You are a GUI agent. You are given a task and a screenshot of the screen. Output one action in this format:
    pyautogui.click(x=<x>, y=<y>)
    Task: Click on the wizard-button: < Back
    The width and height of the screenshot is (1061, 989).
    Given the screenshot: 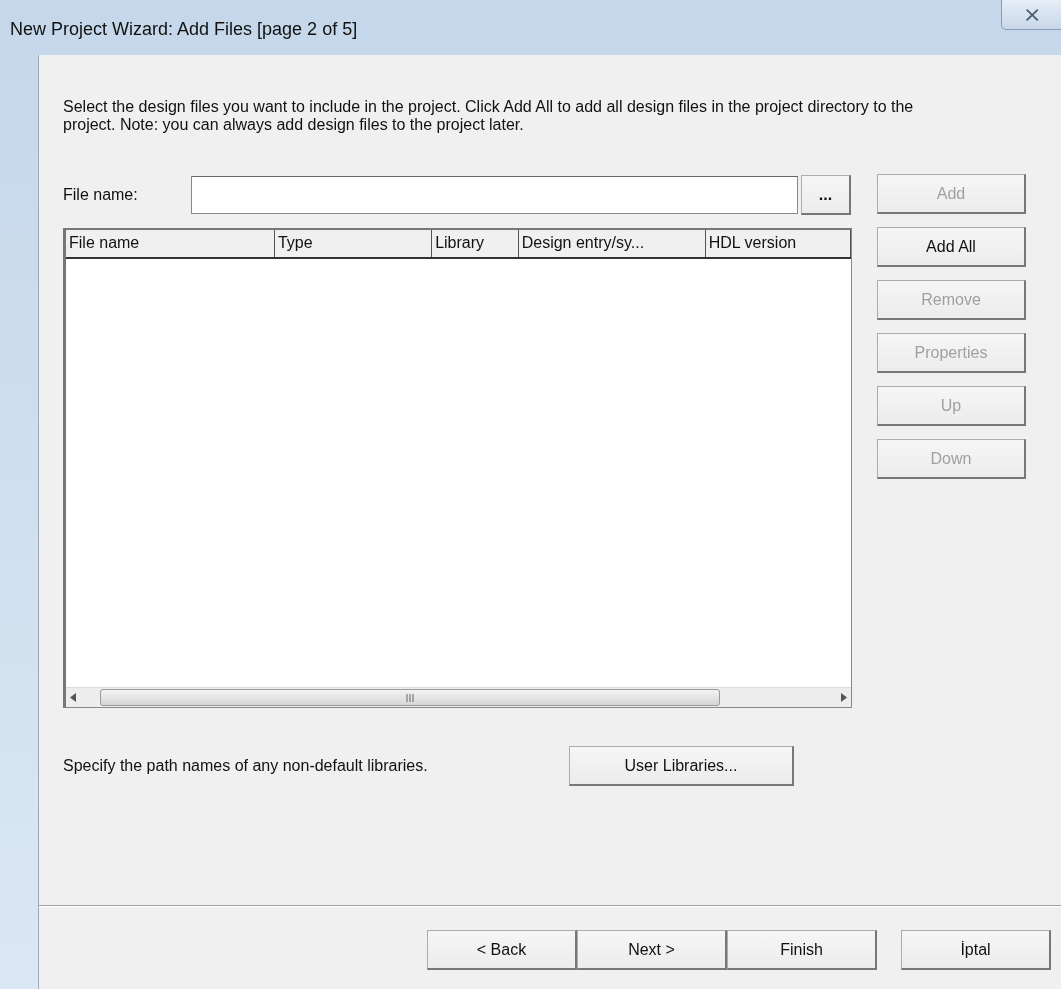 What is the action you would take?
    pyautogui.click(x=502, y=950)
    